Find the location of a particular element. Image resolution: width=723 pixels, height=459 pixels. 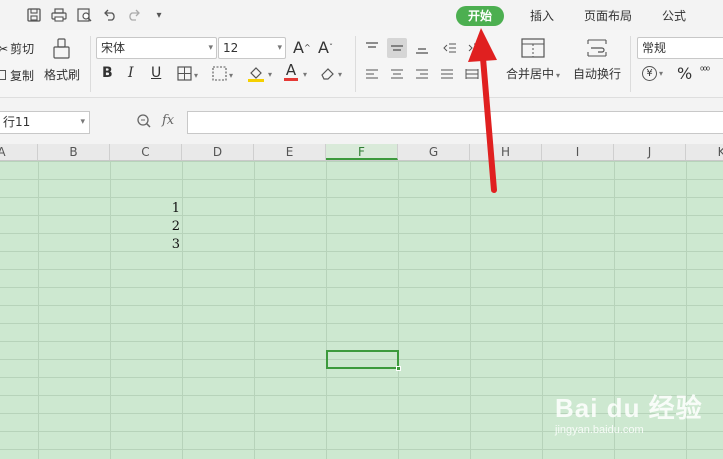

fill-handle is located at coordinates (398, 368).